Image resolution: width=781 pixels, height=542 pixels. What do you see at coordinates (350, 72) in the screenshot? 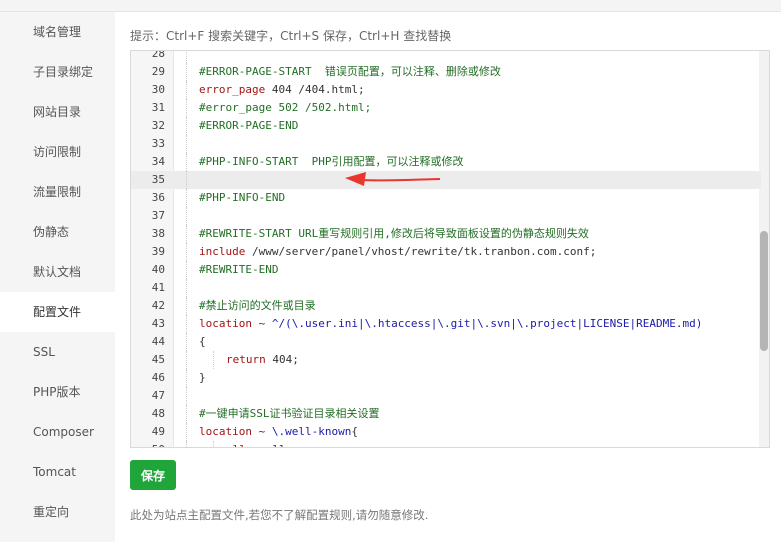
I see `code-text: #ERROR-PAGE-START 错误页配置，可以注释、删除或修改` at bounding box center [350, 72].